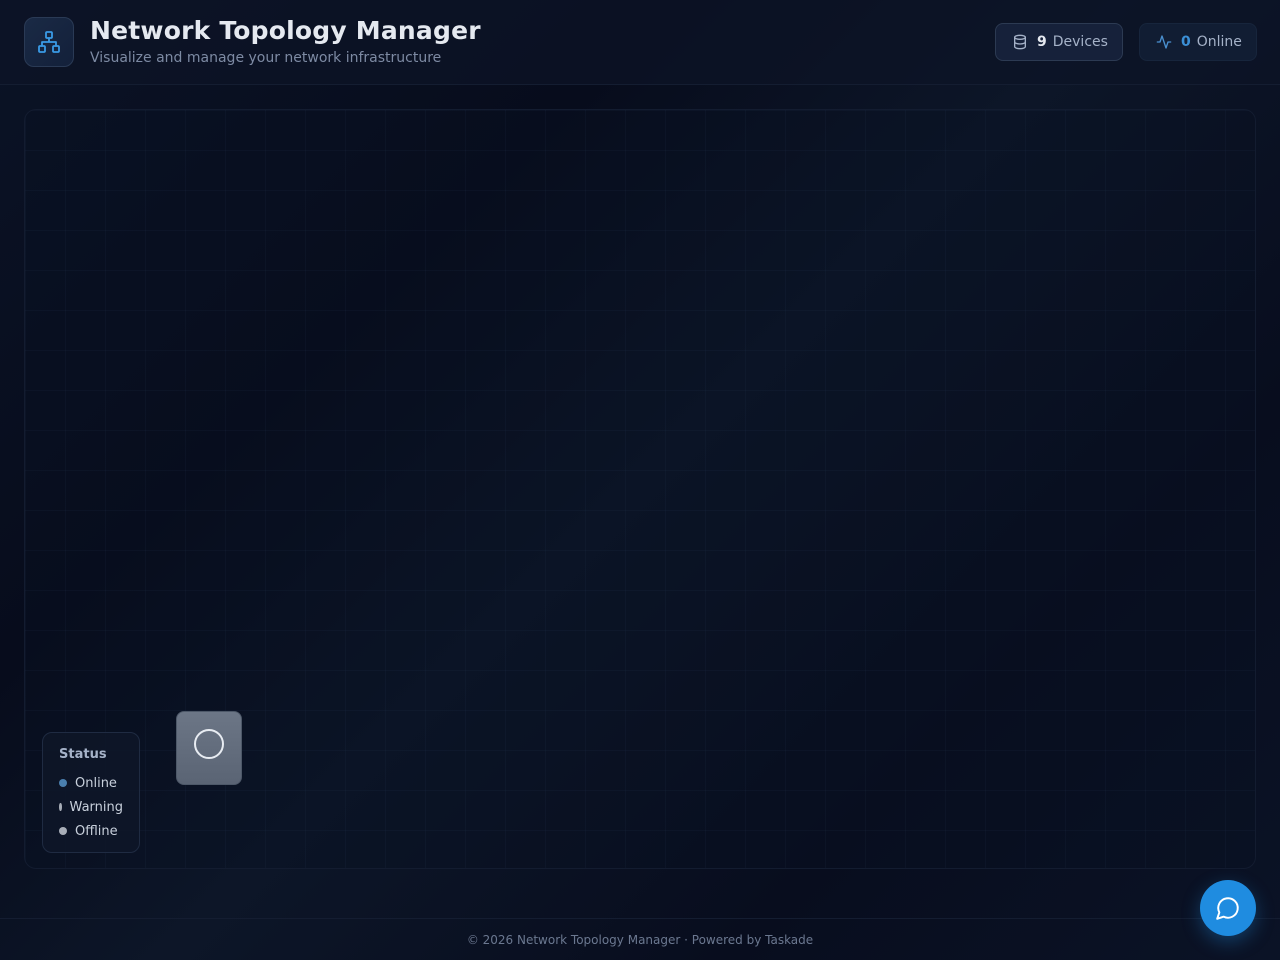  What do you see at coordinates (96, 783) in the screenshot?
I see `legend-label-online: Online` at bounding box center [96, 783].